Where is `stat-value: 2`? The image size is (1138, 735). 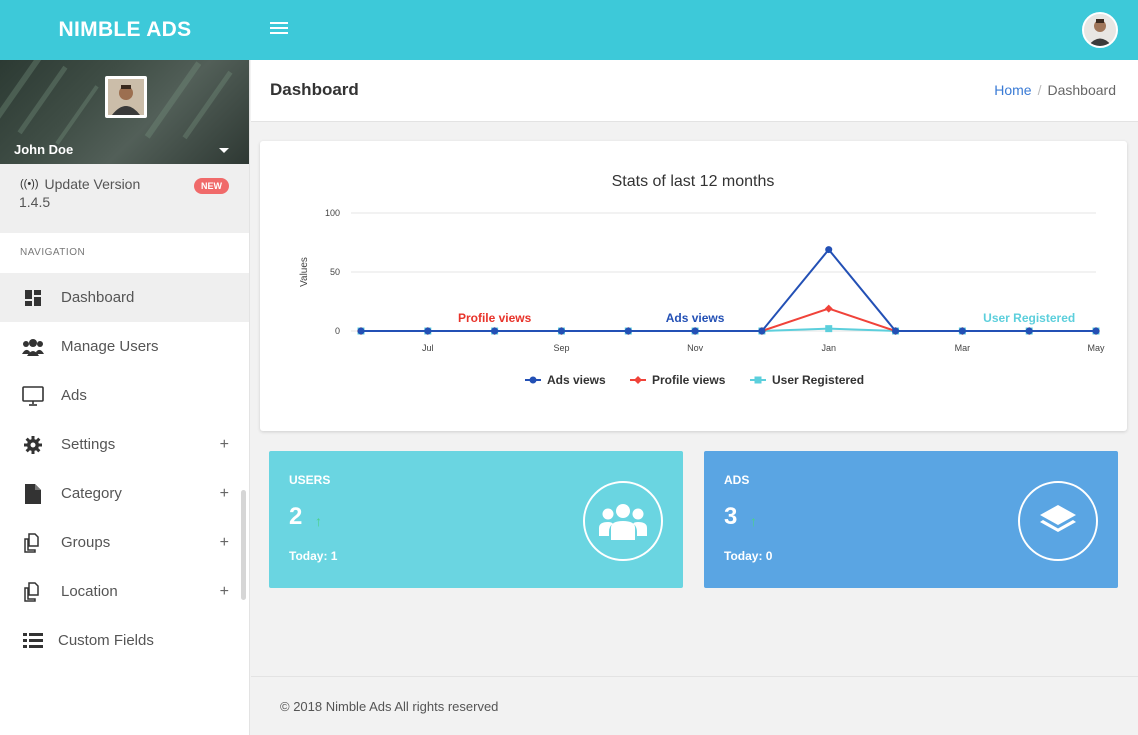 stat-value: 2 is located at coordinates (296, 516).